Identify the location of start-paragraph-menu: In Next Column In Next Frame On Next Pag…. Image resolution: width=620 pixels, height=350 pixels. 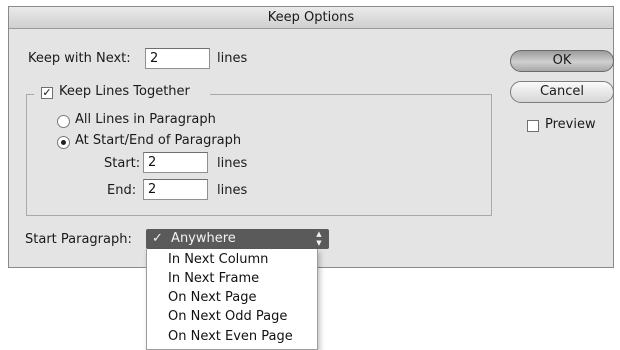
(232, 299).